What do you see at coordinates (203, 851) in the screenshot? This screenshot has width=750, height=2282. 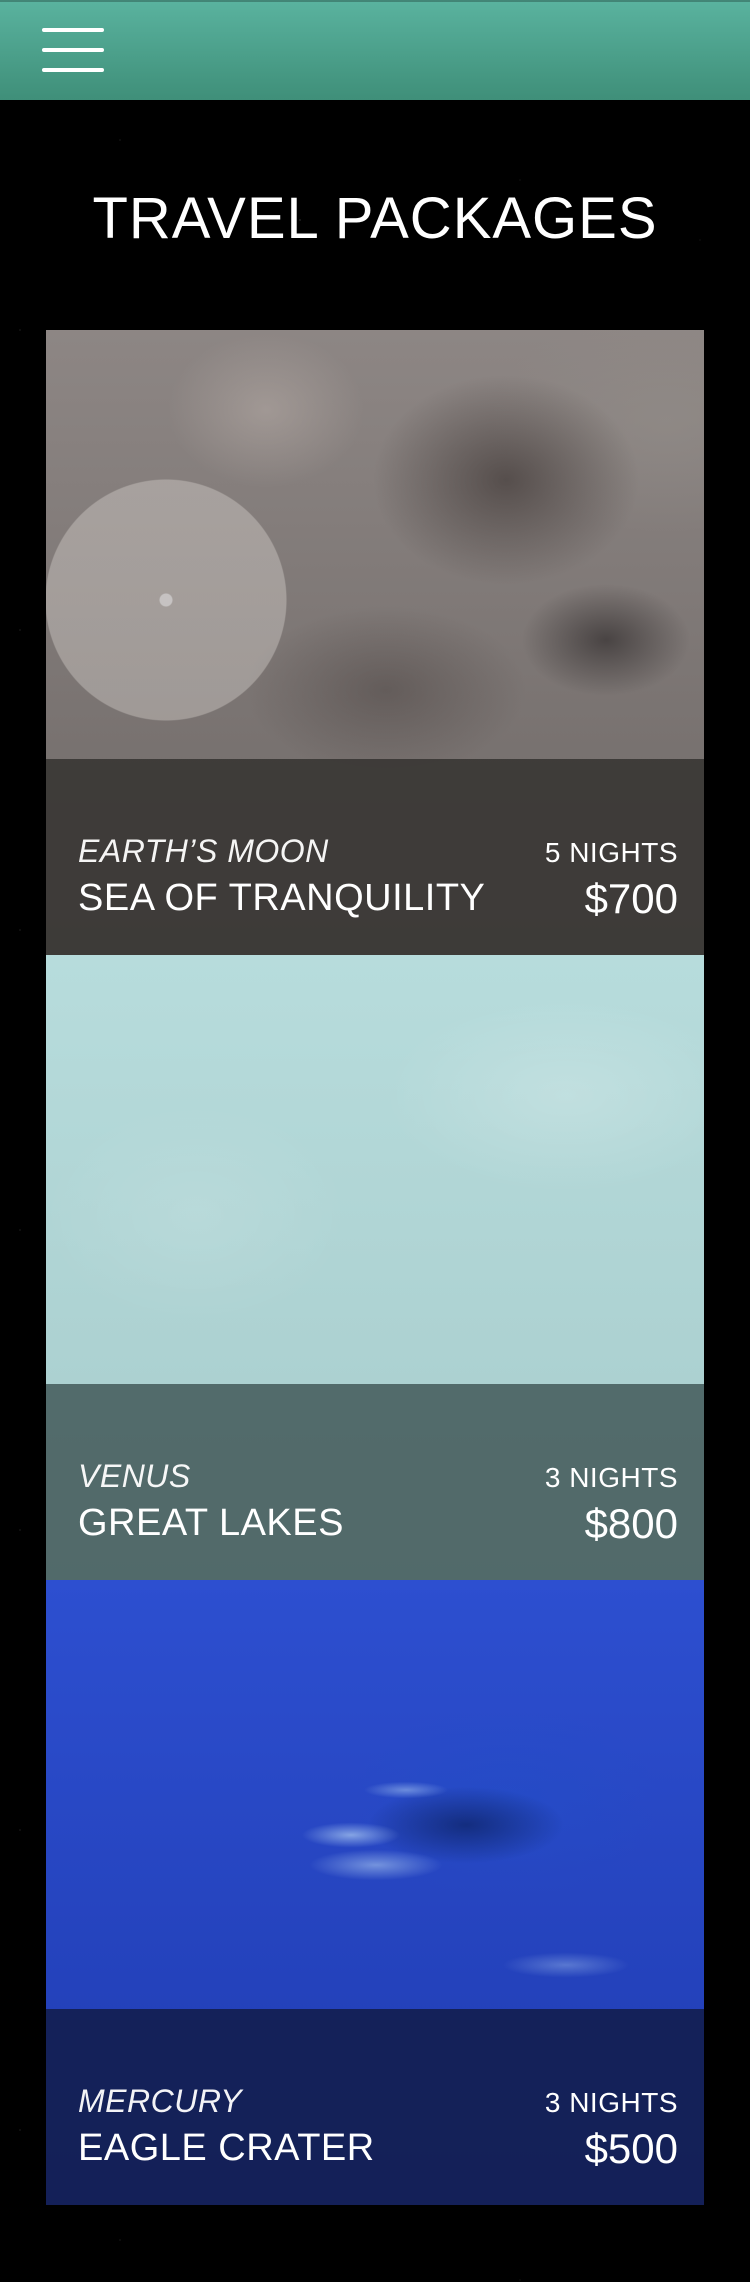 I see `package-destination: EARTH’S MOON` at bounding box center [203, 851].